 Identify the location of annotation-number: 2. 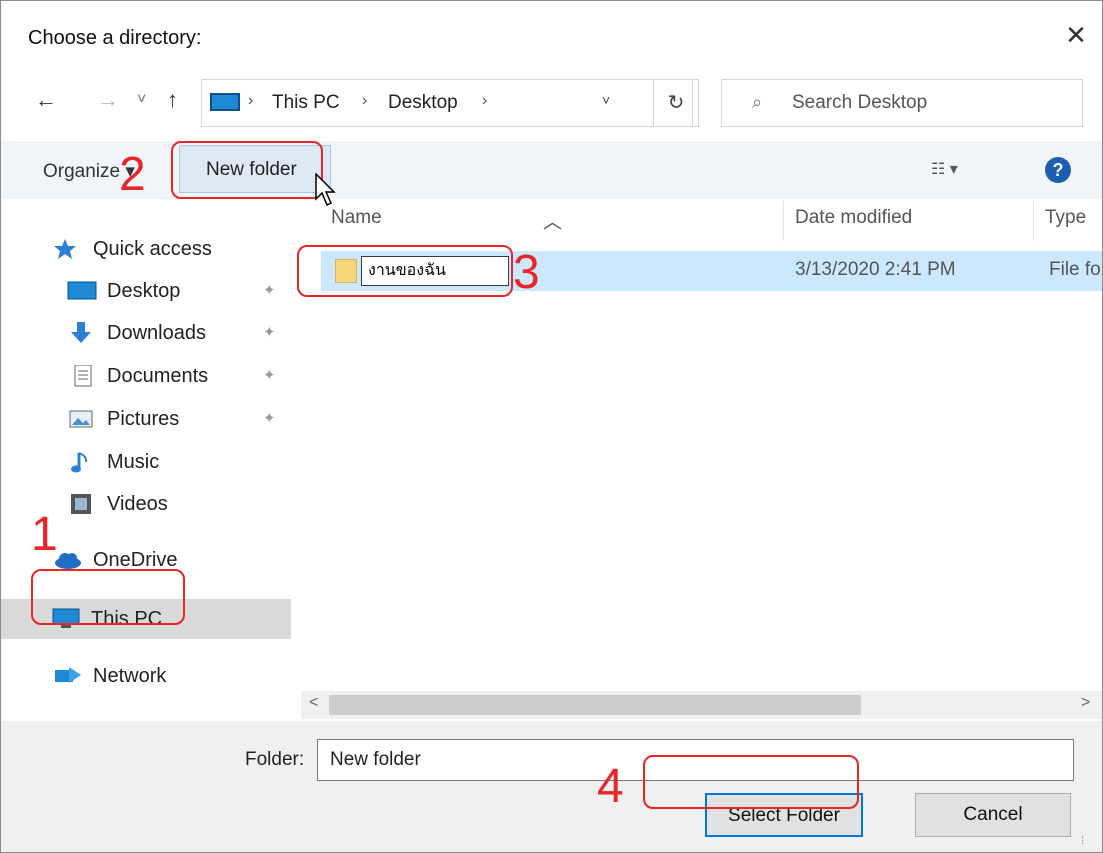
(132, 174).